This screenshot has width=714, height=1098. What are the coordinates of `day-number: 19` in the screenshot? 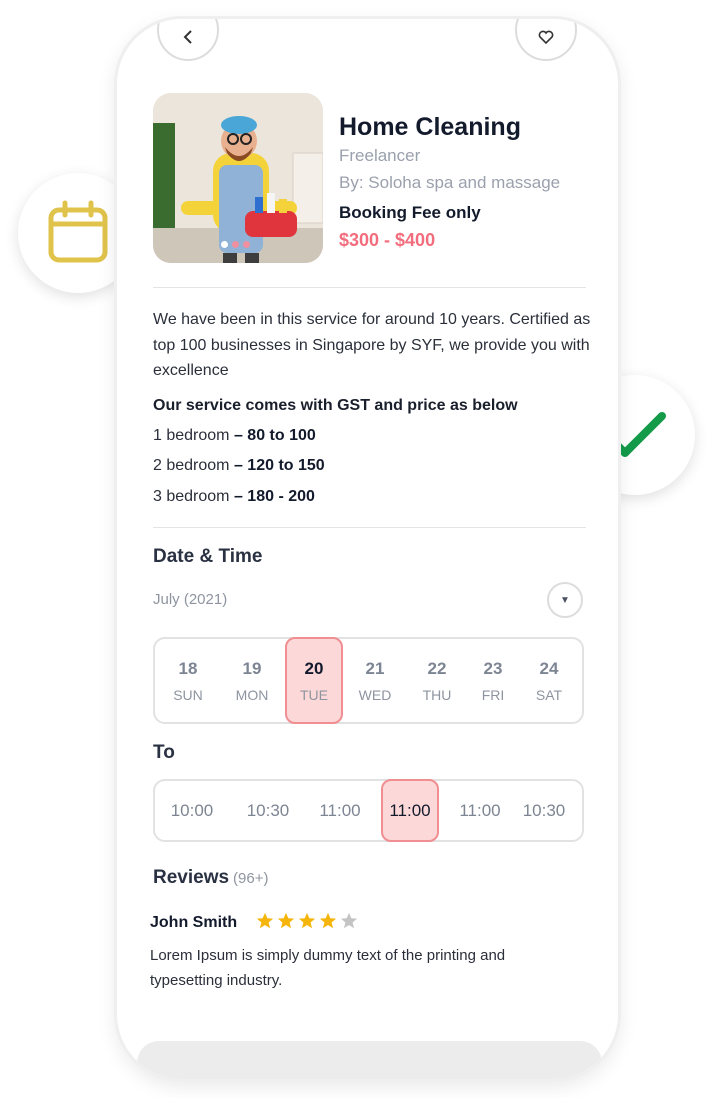 It's located at (252, 668).